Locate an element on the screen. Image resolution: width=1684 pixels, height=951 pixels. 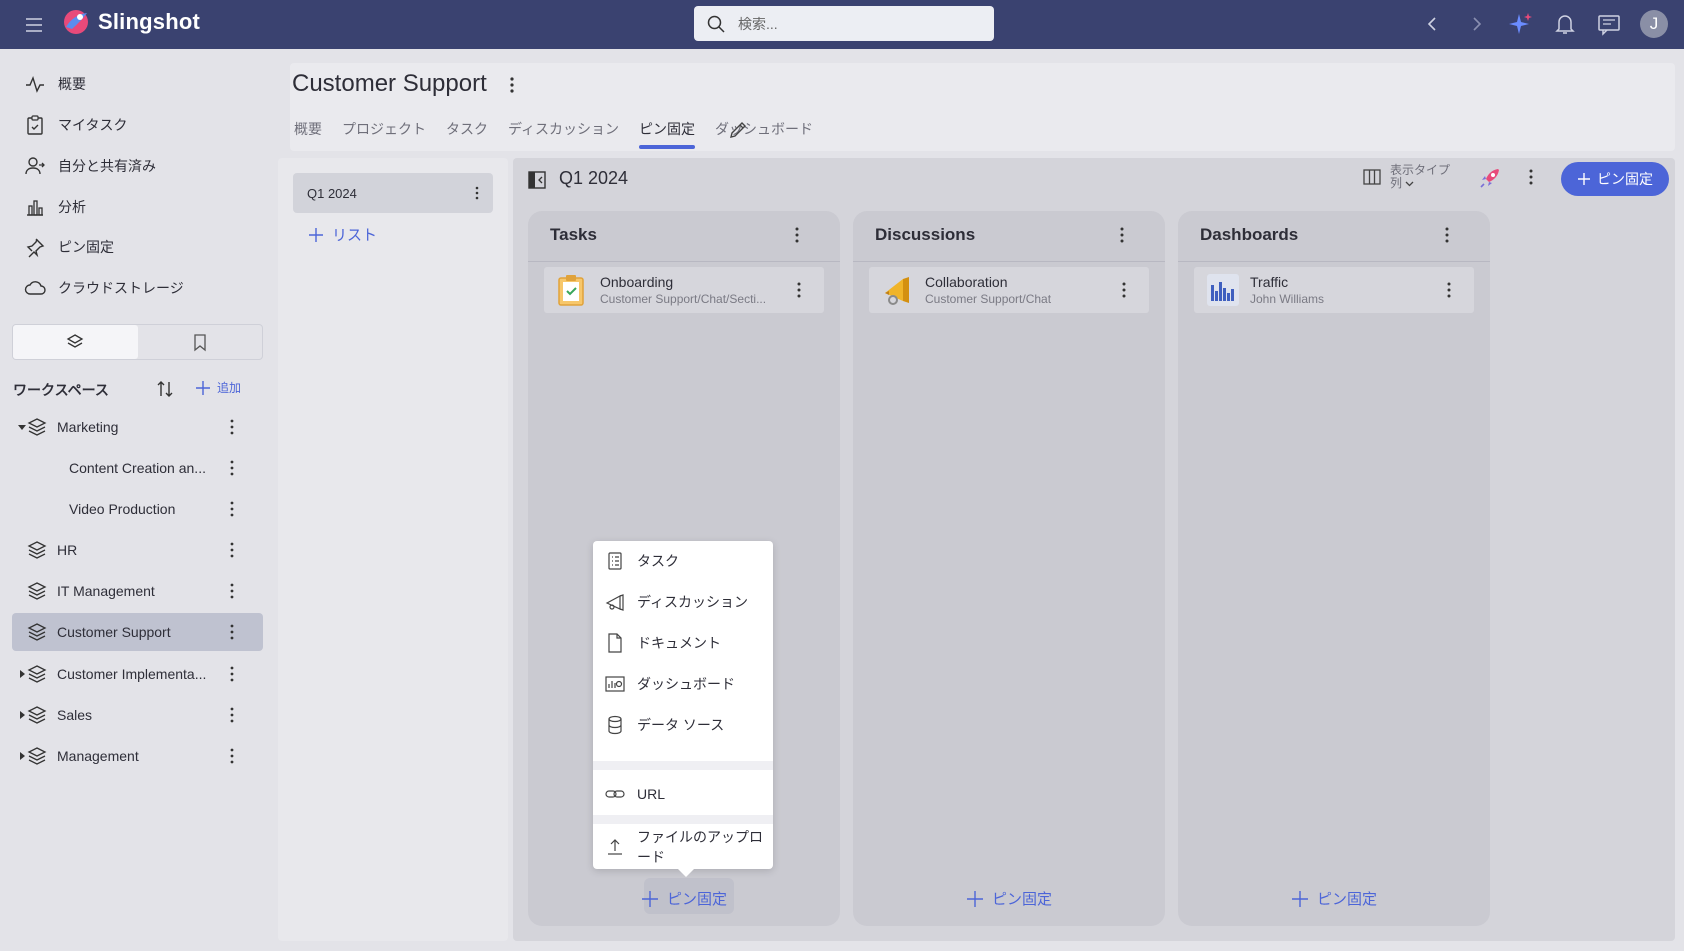
view-type-value: 列 is located at coordinates (1396, 183).